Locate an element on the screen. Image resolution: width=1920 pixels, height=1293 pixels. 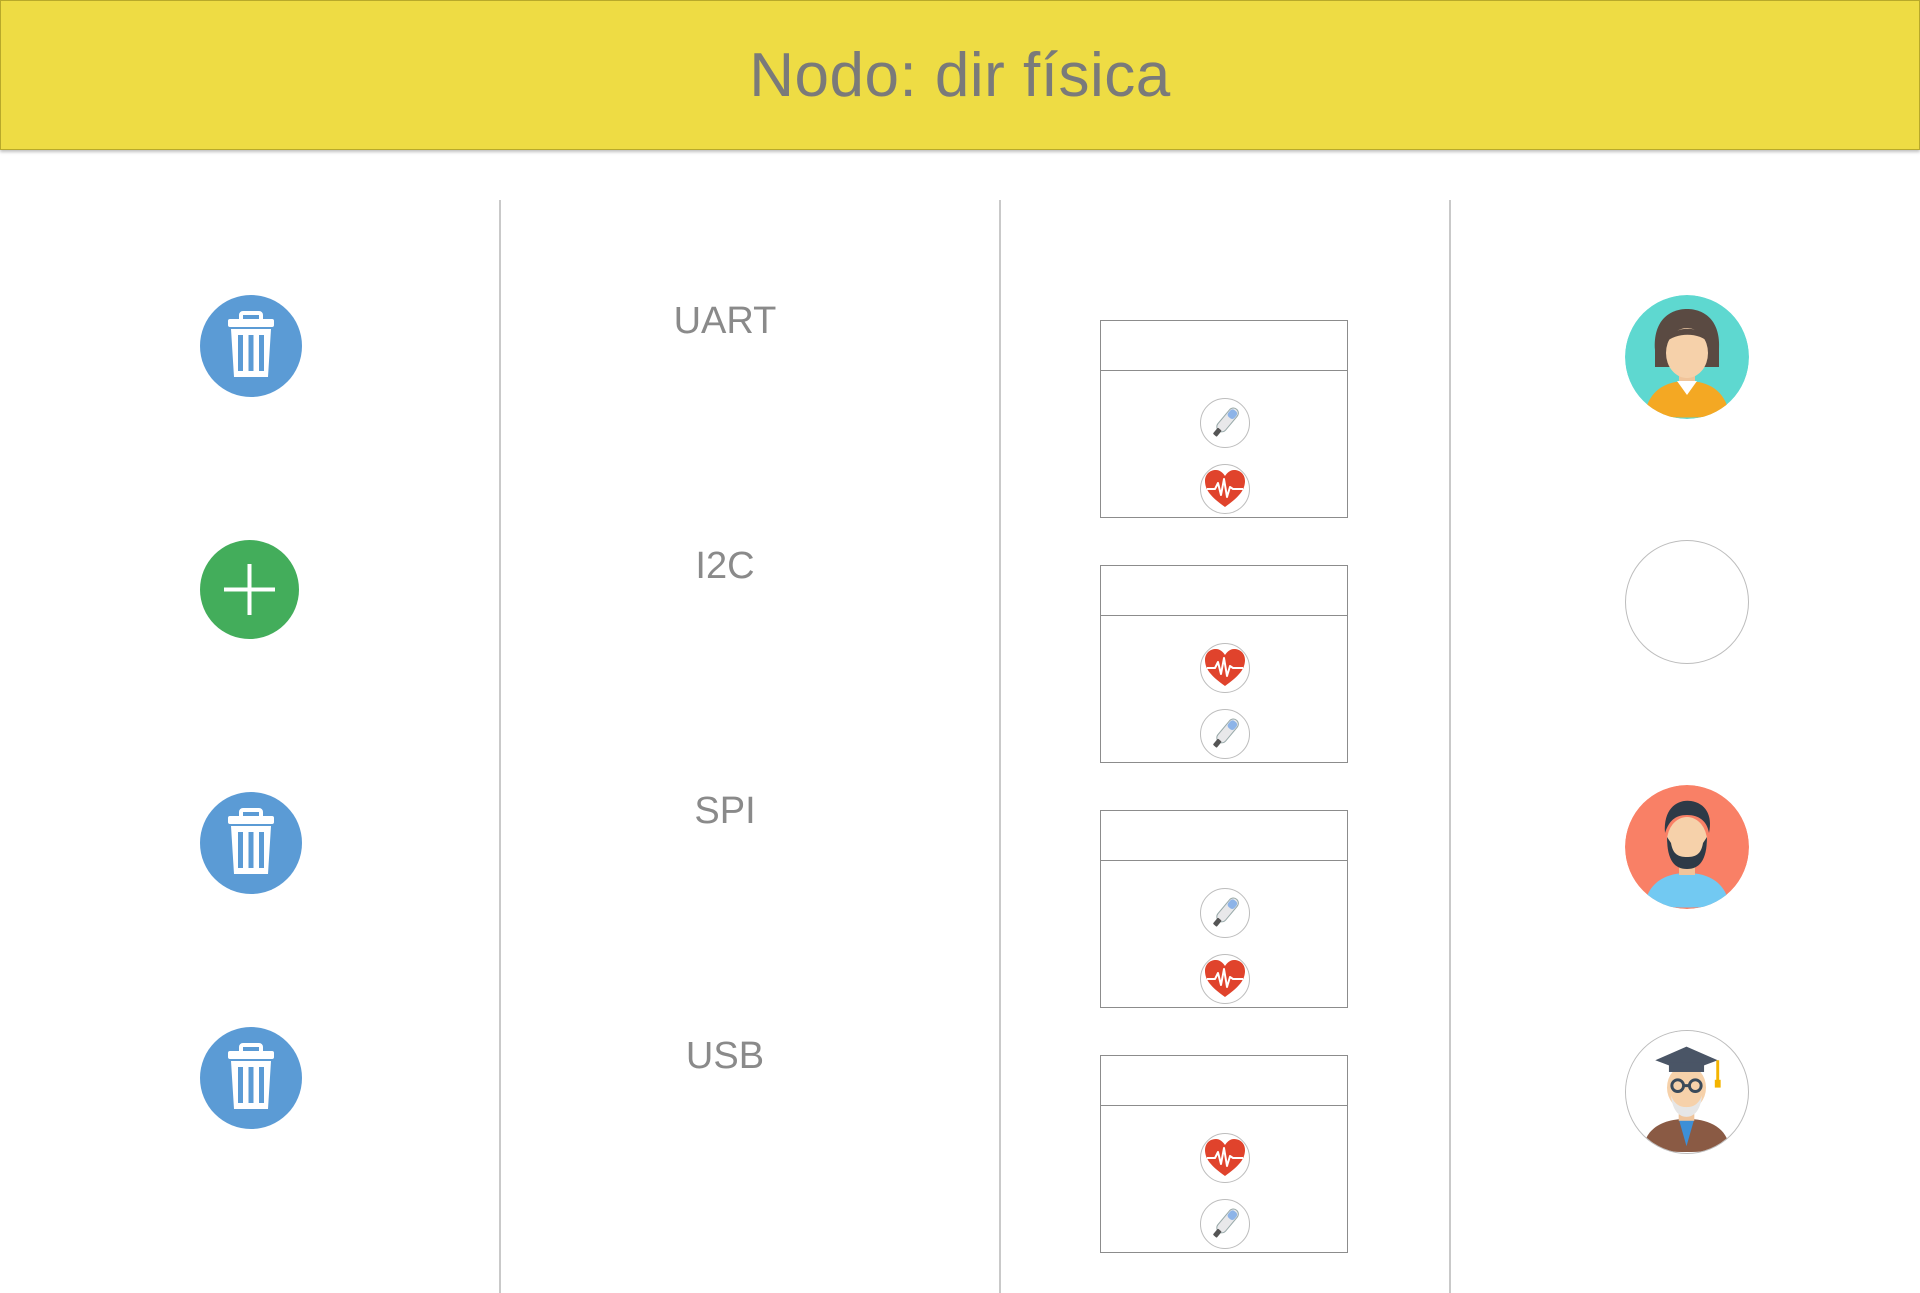
empty-avatar is located at coordinates (1687, 602).